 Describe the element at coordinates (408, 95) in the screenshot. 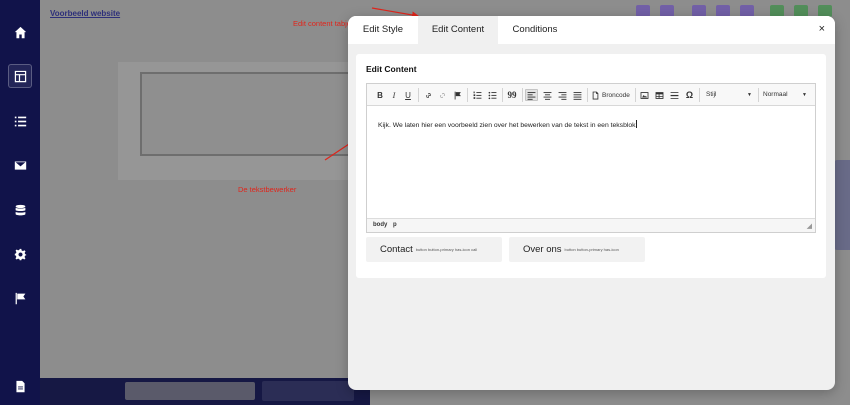

I see `underline-button: U` at that location.